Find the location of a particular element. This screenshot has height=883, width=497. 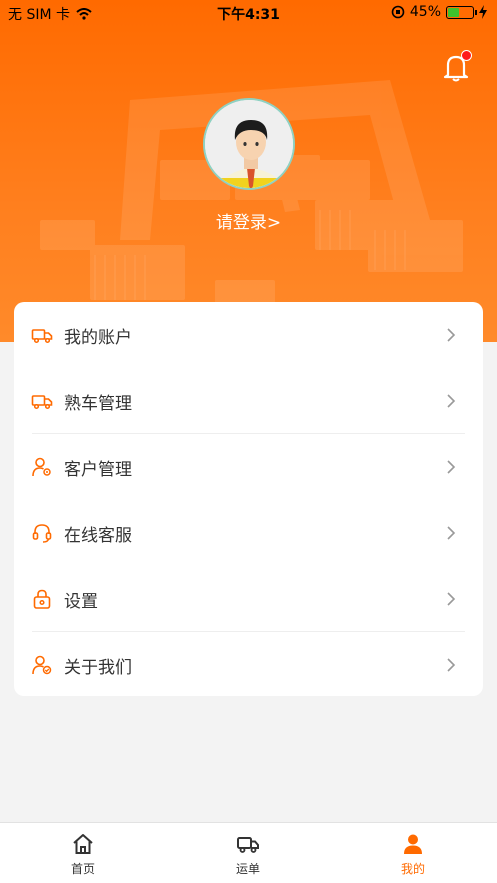

menu-item-label: 在线客服 is located at coordinates (98, 535).